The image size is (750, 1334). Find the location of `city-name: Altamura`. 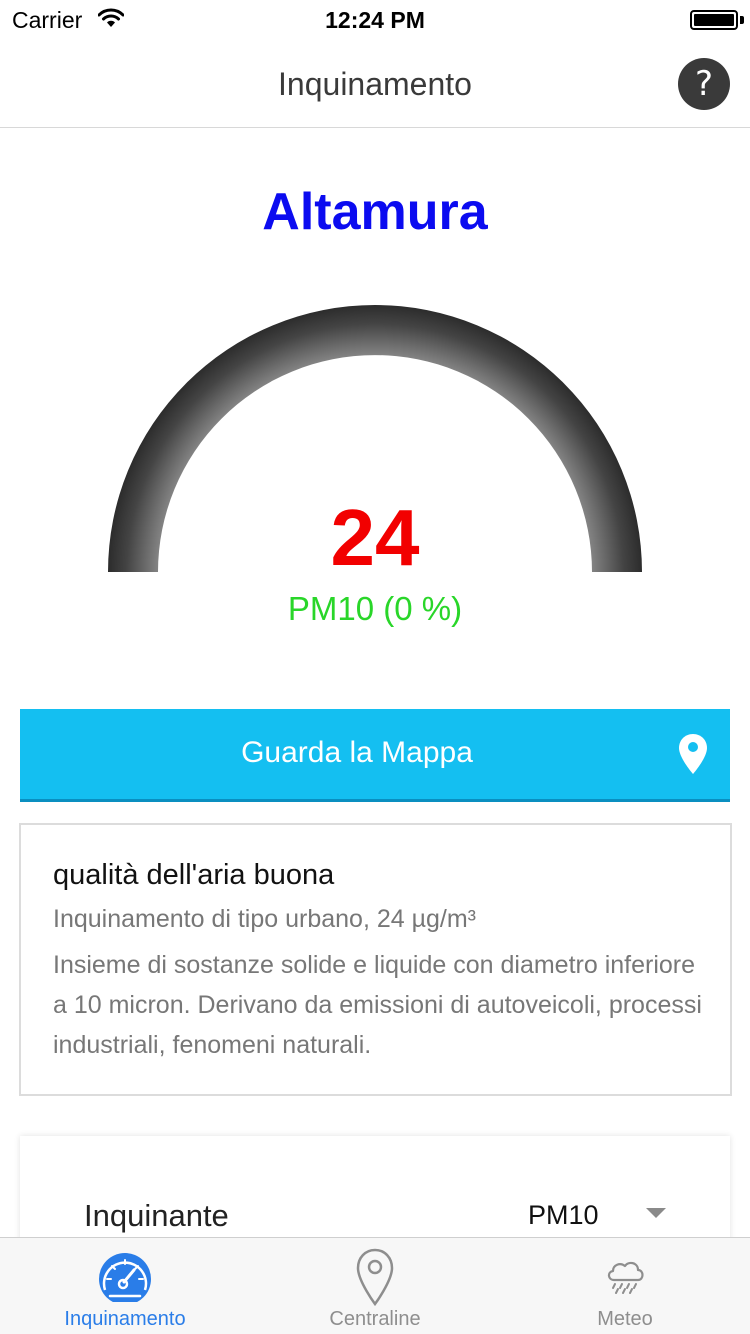

city-name: Altamura is located at coordinates (375, 212).